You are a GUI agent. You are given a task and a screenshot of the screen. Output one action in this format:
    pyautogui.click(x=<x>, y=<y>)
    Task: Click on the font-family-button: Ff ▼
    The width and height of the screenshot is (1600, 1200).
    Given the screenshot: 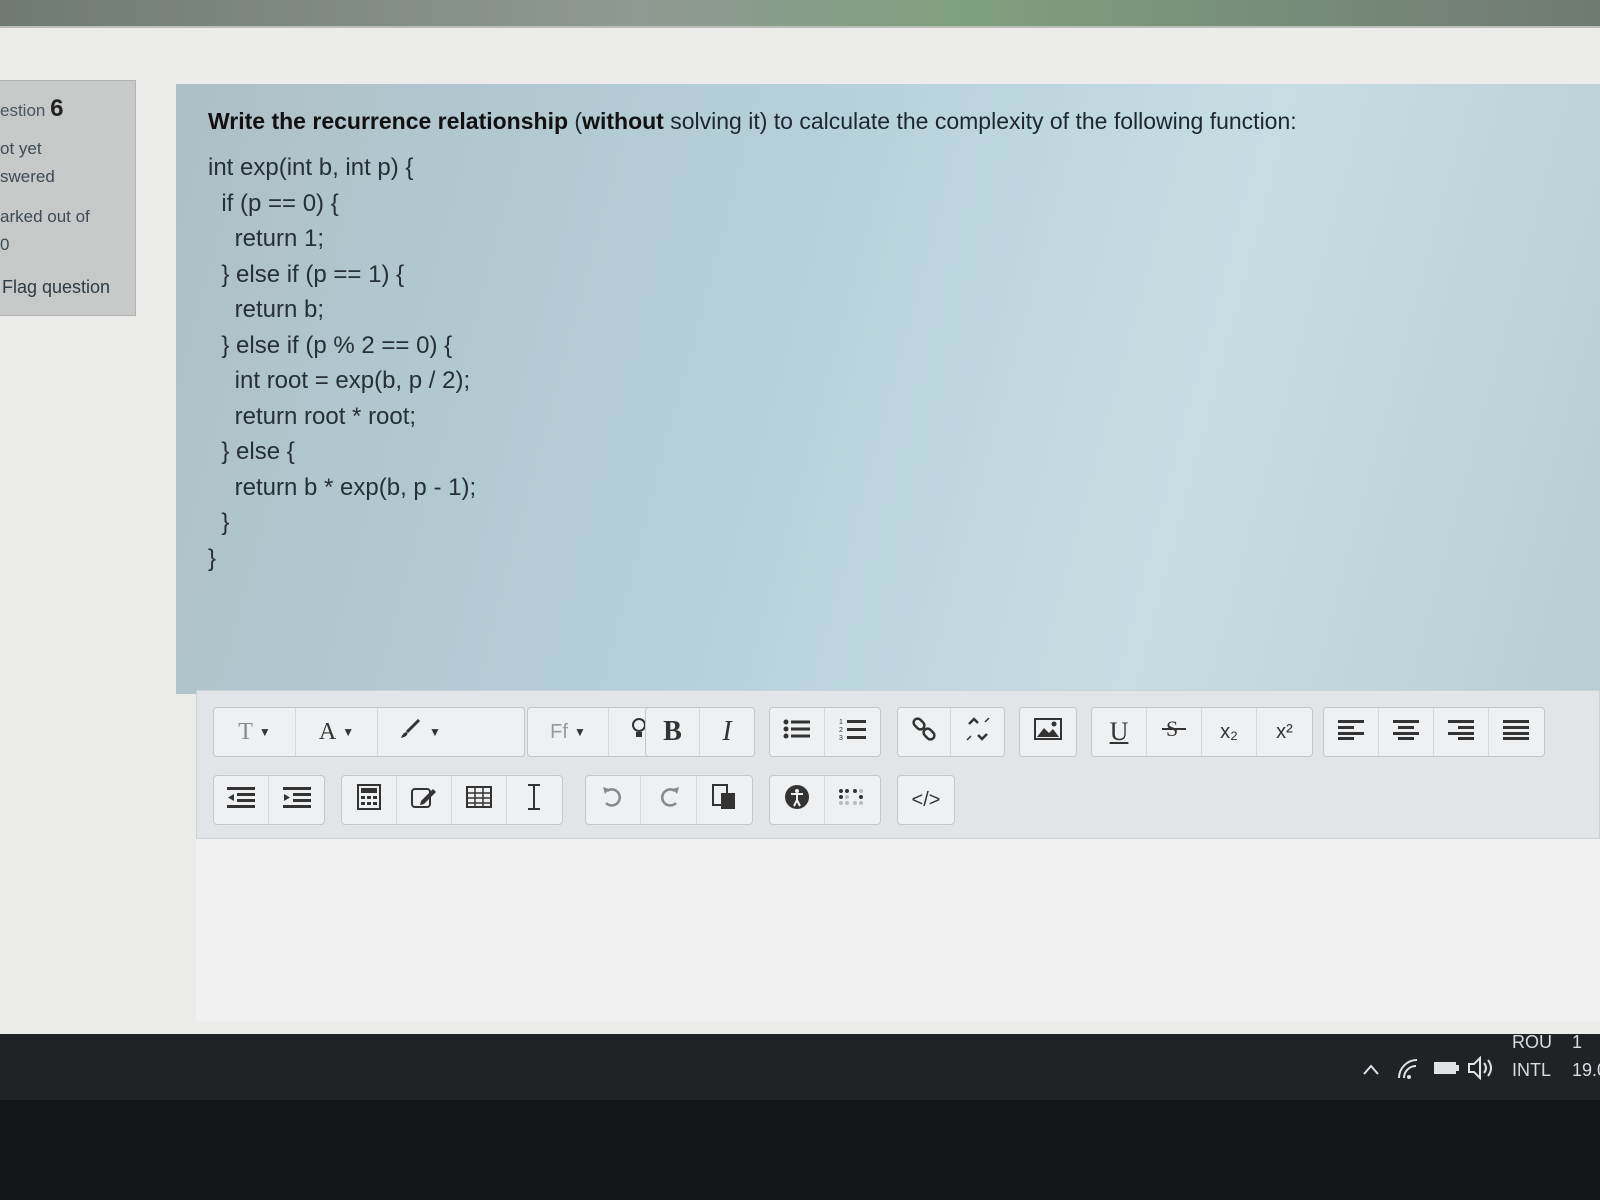 What is the action you would take?
    pyautogui.click(x=568, y=732)
    